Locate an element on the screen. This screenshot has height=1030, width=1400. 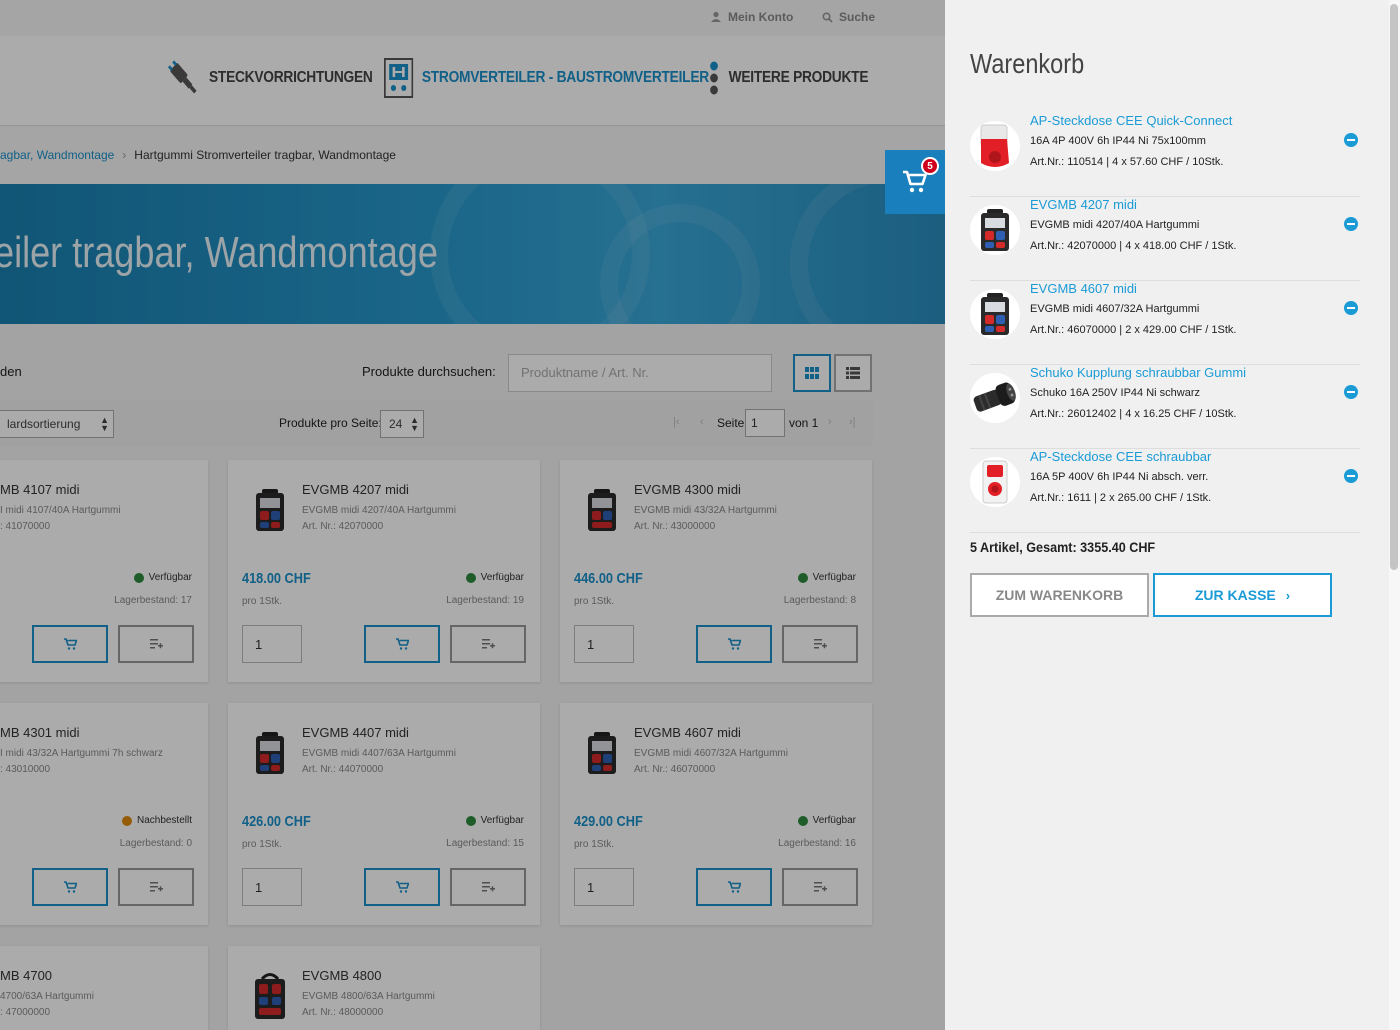
top-bar: Mein Konto Suche is located at coordinates (472, 18).